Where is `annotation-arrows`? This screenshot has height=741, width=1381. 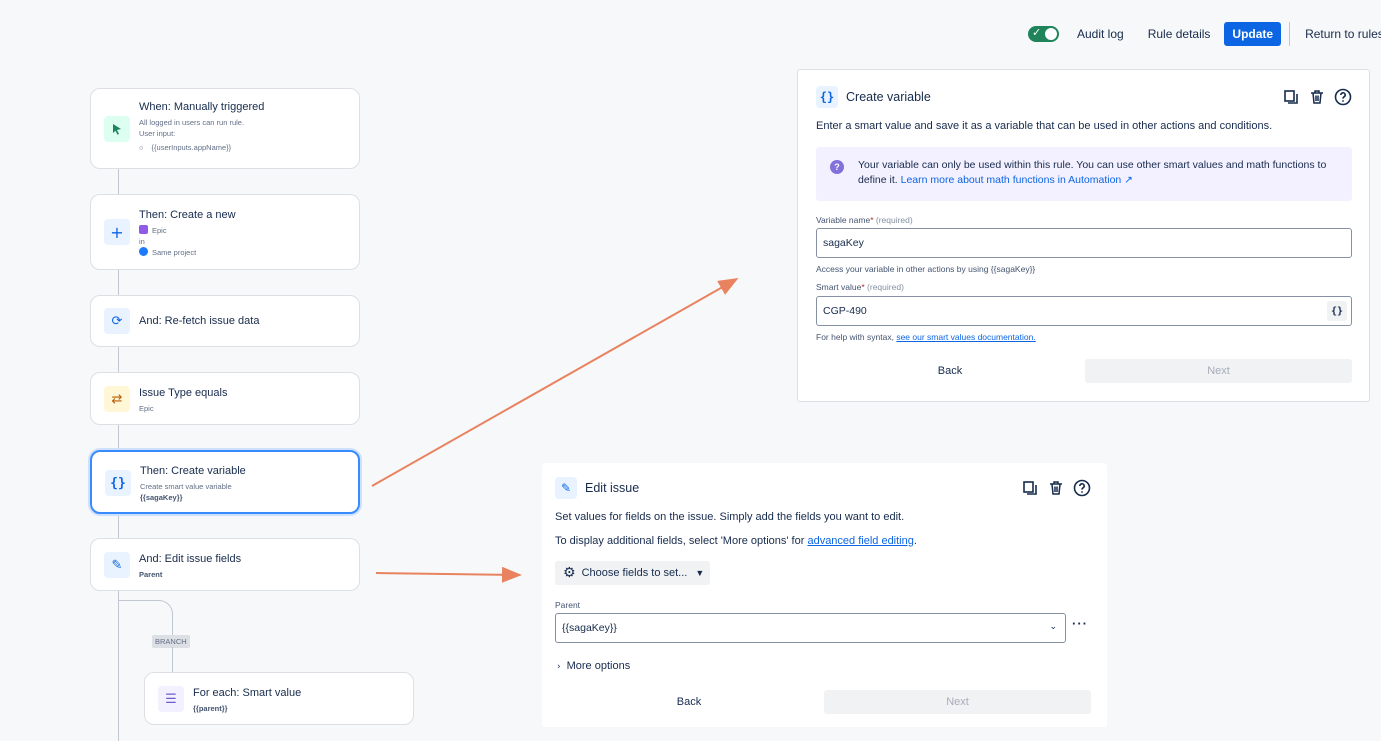 annotation-arrows is located at coordinates (555, 430).